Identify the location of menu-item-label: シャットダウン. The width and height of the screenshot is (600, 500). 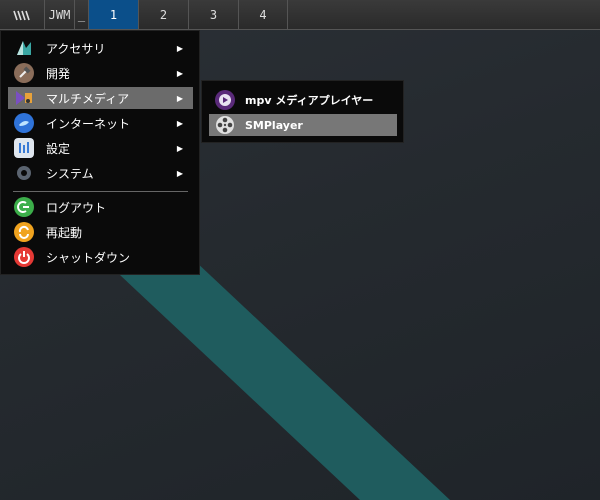
(88, 257).